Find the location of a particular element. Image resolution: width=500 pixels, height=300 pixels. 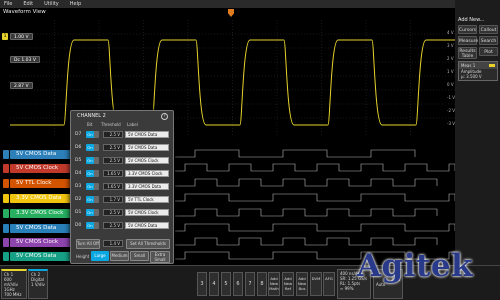

bottom-action-button: DVM is located at coordinates (316, 284).